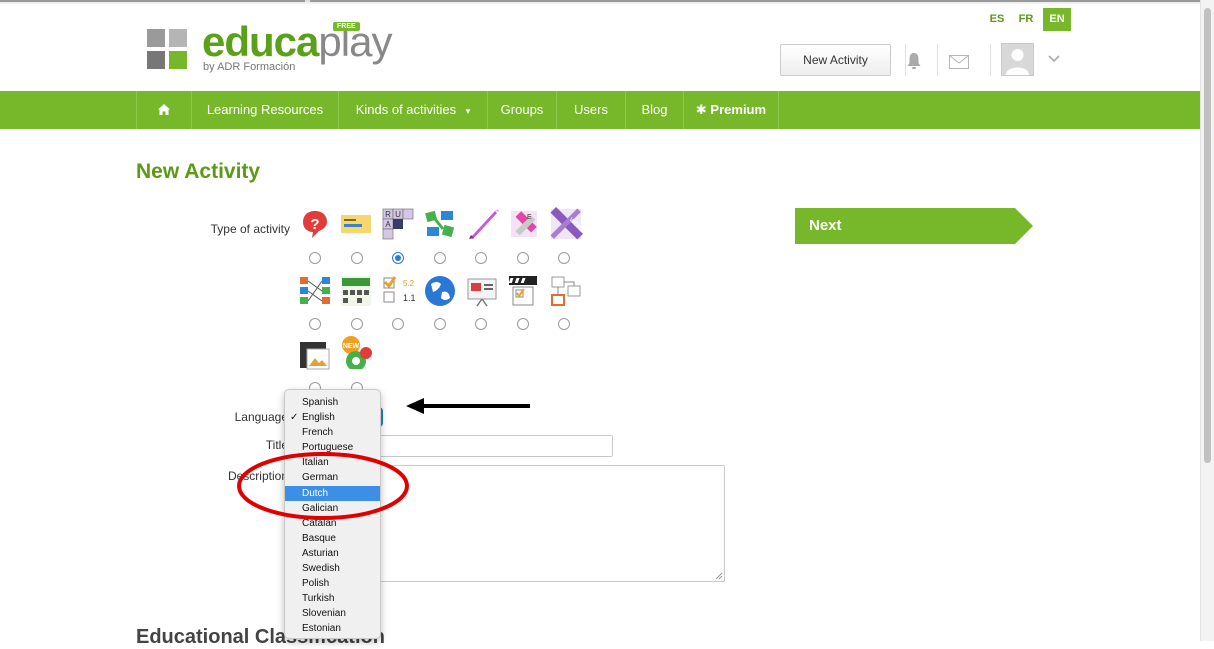  I want to click on relate-icon, so click(440, 224).